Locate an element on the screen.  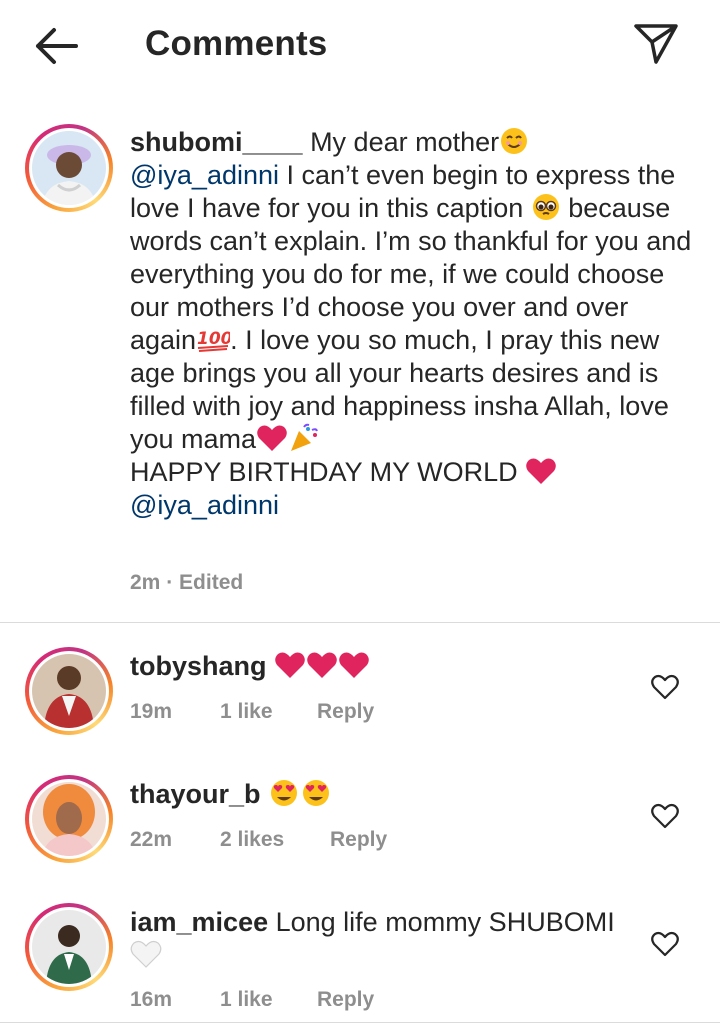
comment-time: 19m is located at coordinates (151, 711).